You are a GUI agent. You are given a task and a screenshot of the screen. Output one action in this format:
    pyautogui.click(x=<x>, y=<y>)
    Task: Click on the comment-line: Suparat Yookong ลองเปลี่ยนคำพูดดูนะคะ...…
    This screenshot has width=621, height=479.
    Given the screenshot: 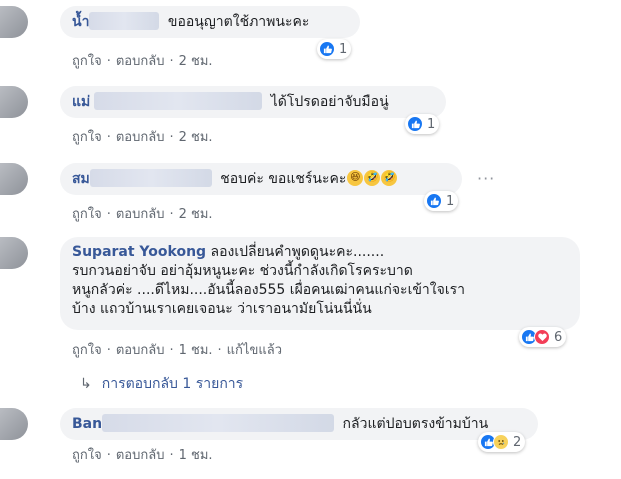 What is the action you would take?
    pyautogui.click(x=320, y=252)
    